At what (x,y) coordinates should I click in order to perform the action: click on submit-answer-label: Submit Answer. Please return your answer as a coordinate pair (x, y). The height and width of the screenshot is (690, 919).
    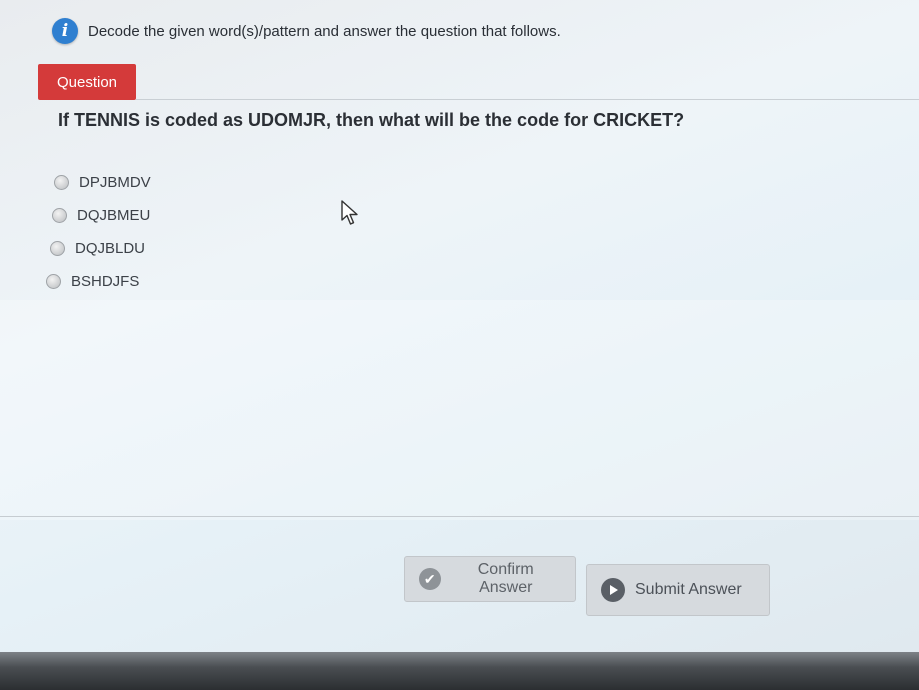
    Looking at the image, I should click on (688, 589).